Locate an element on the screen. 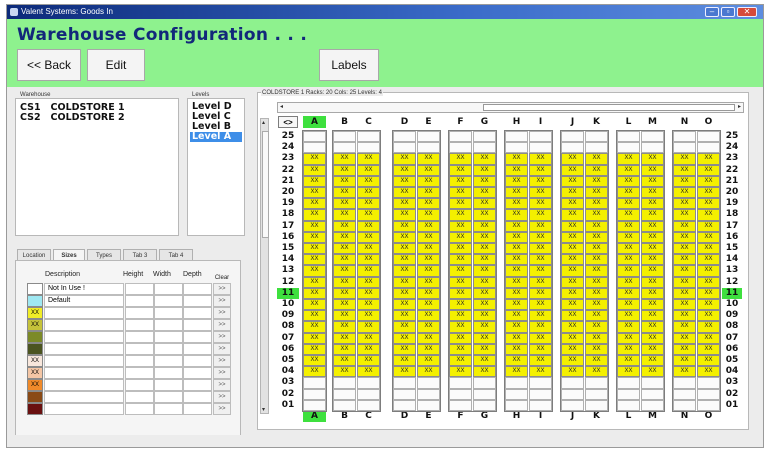  grid-row-label-right: 13 is located at coordinates (732, 270).